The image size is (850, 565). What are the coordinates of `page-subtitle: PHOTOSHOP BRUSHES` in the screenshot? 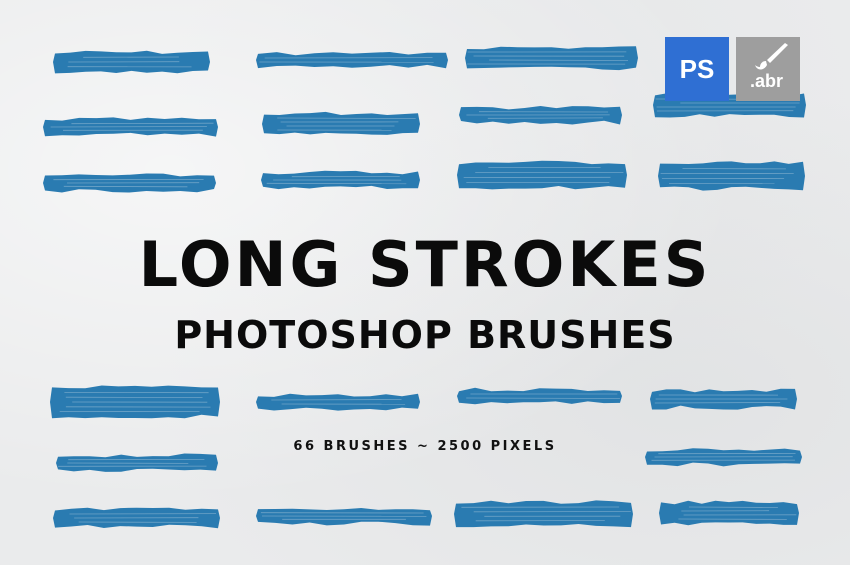 It's located at (425, 335).